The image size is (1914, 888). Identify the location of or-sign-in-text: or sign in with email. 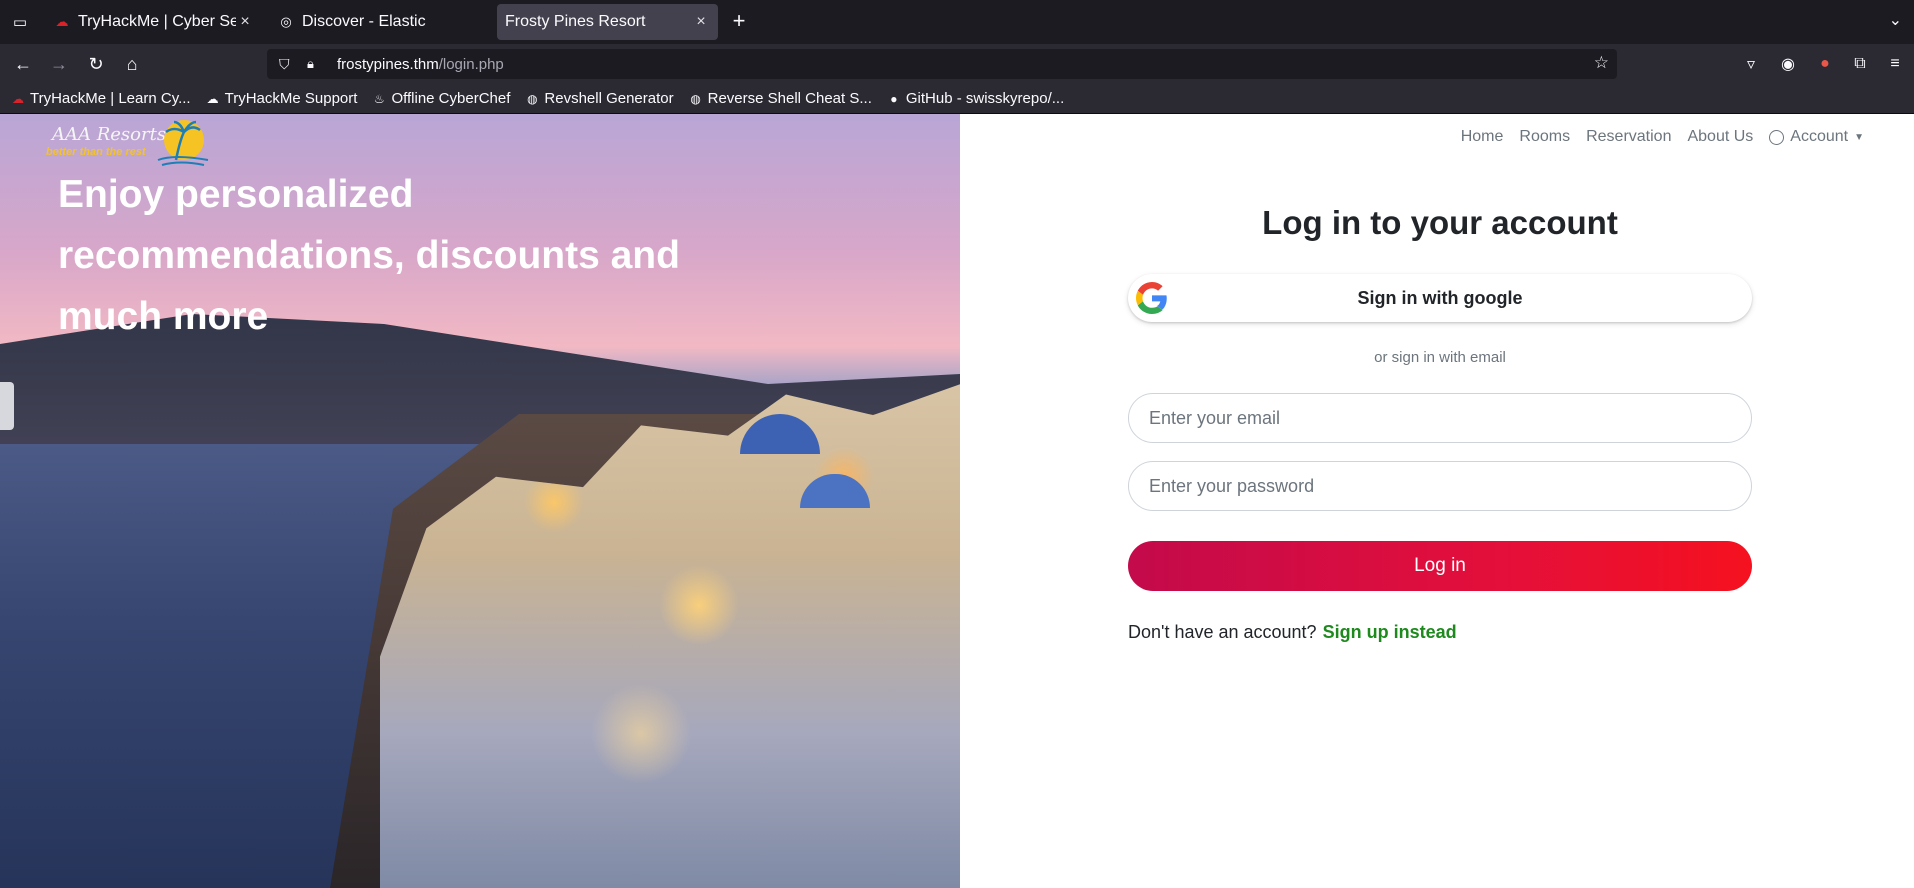
(1440, 357).